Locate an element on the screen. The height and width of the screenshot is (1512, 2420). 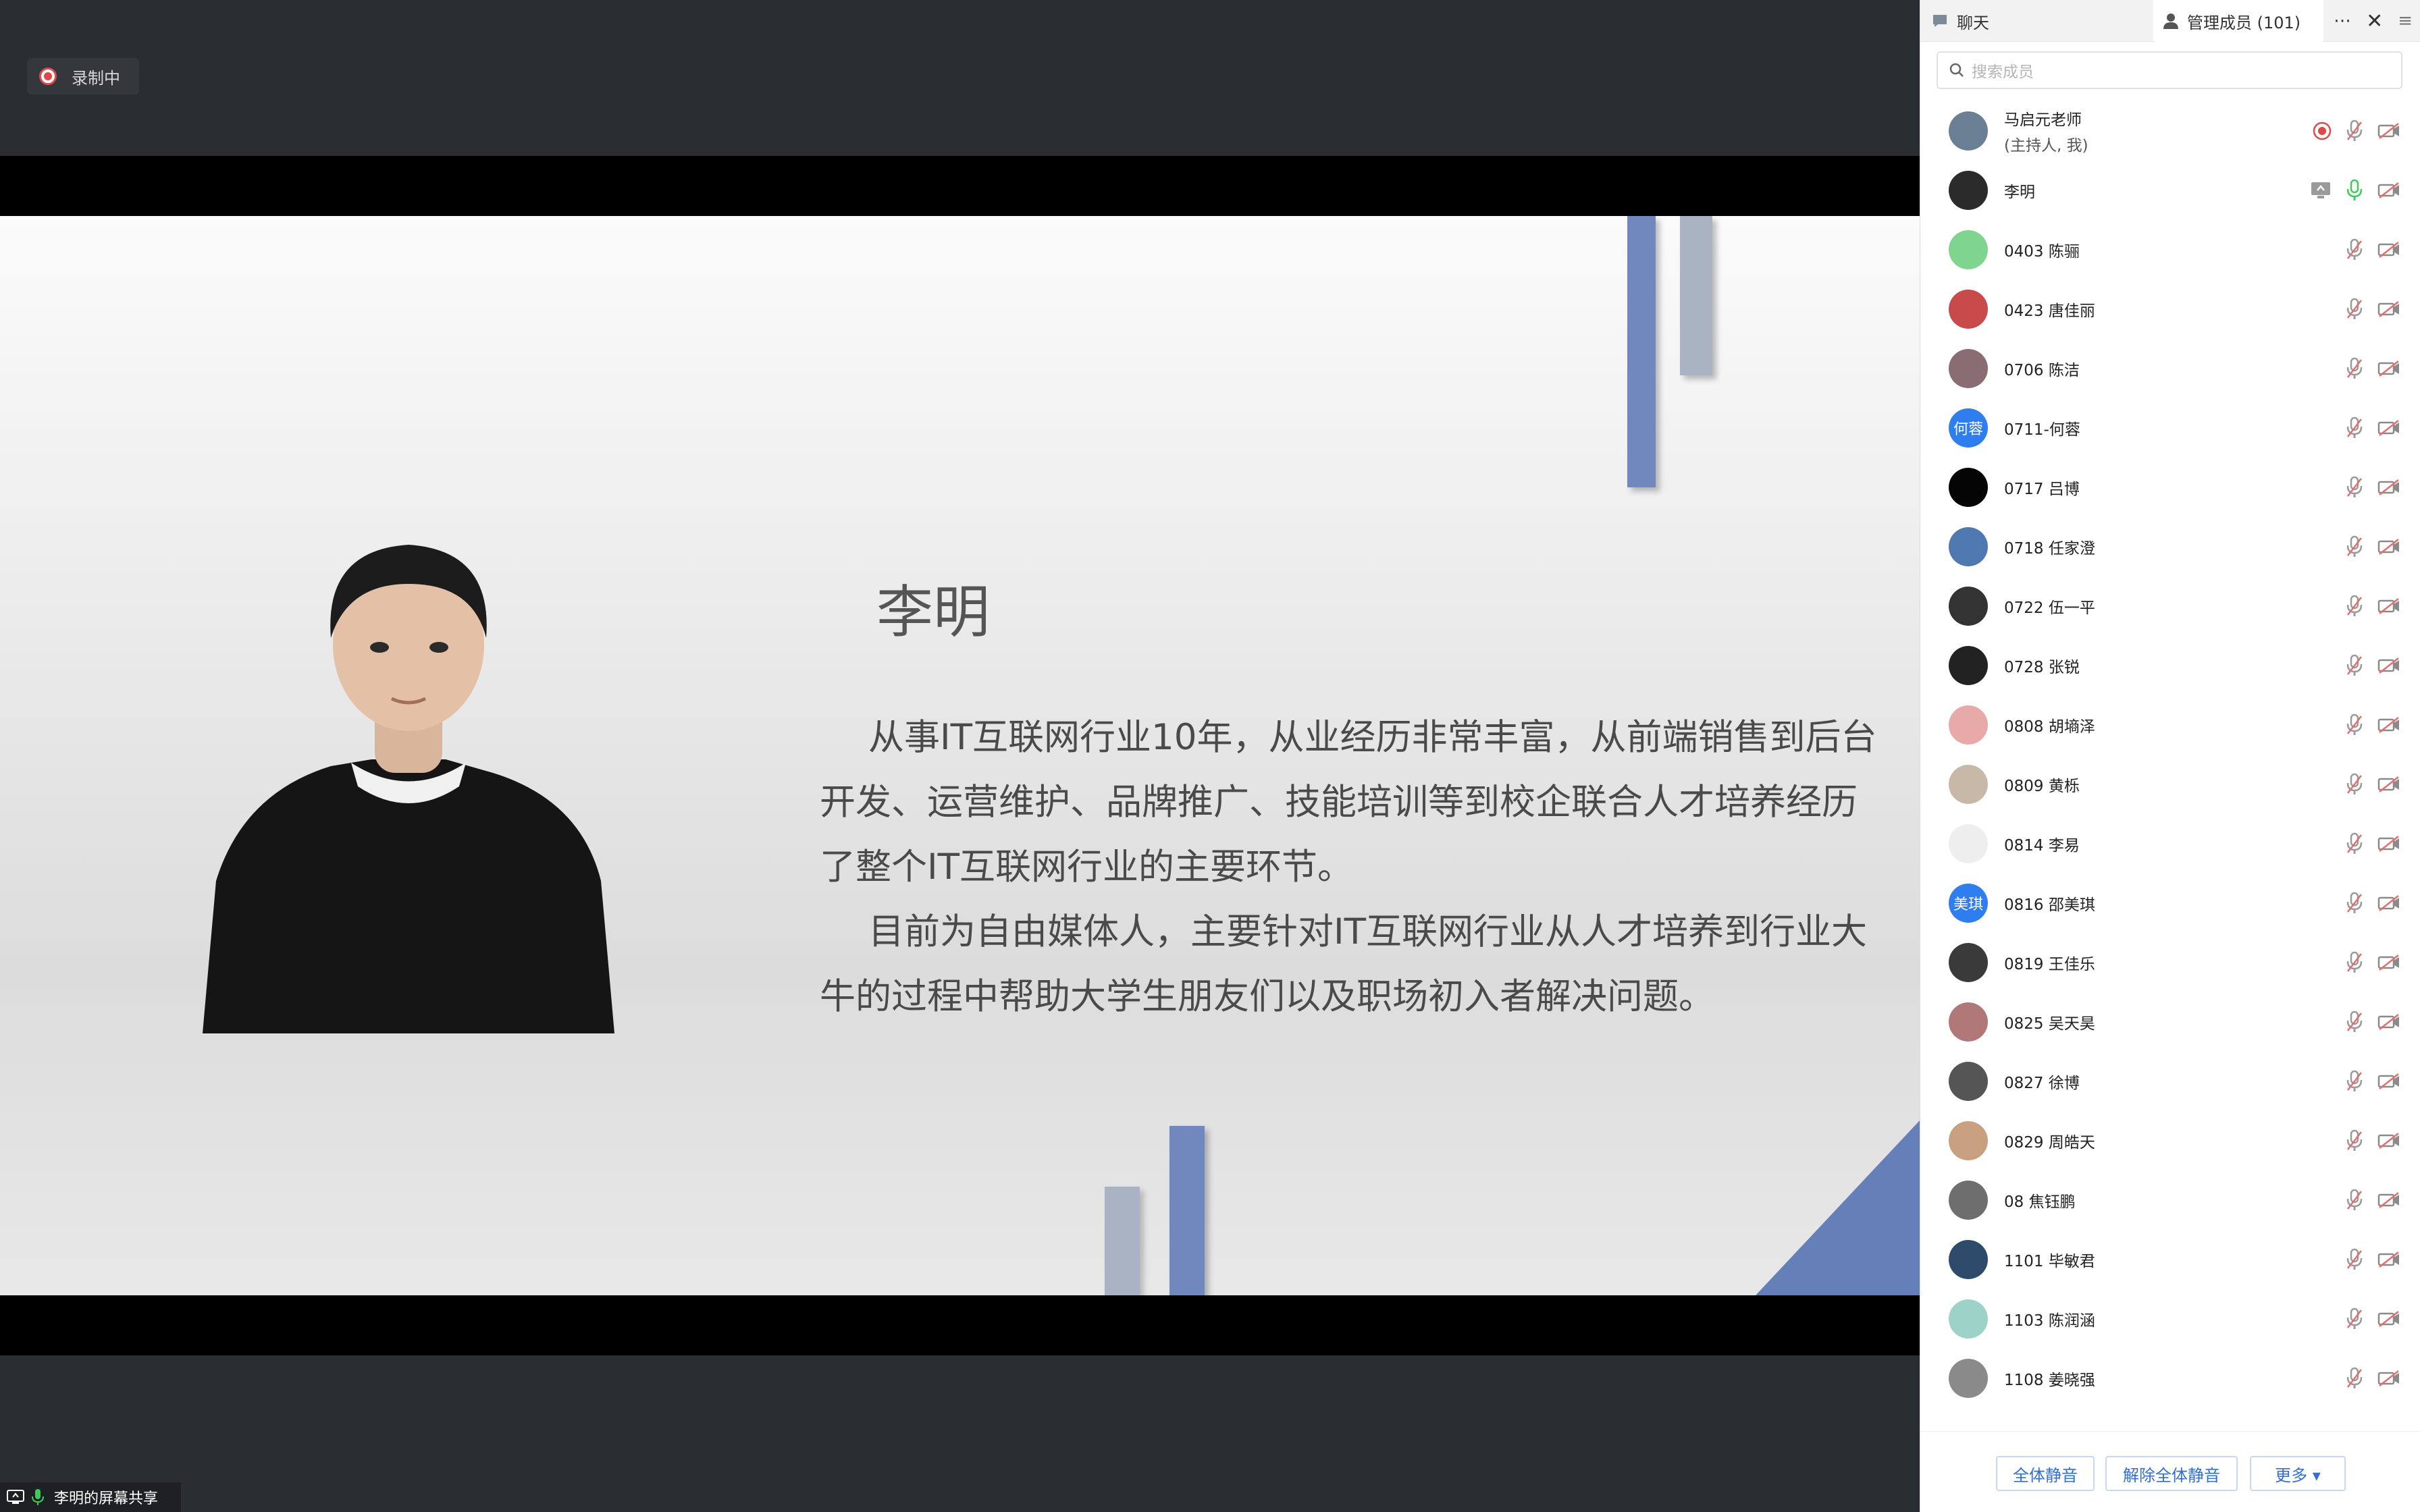
member-name: 0816 邵美琪 is located at coordinates (2049, 905).